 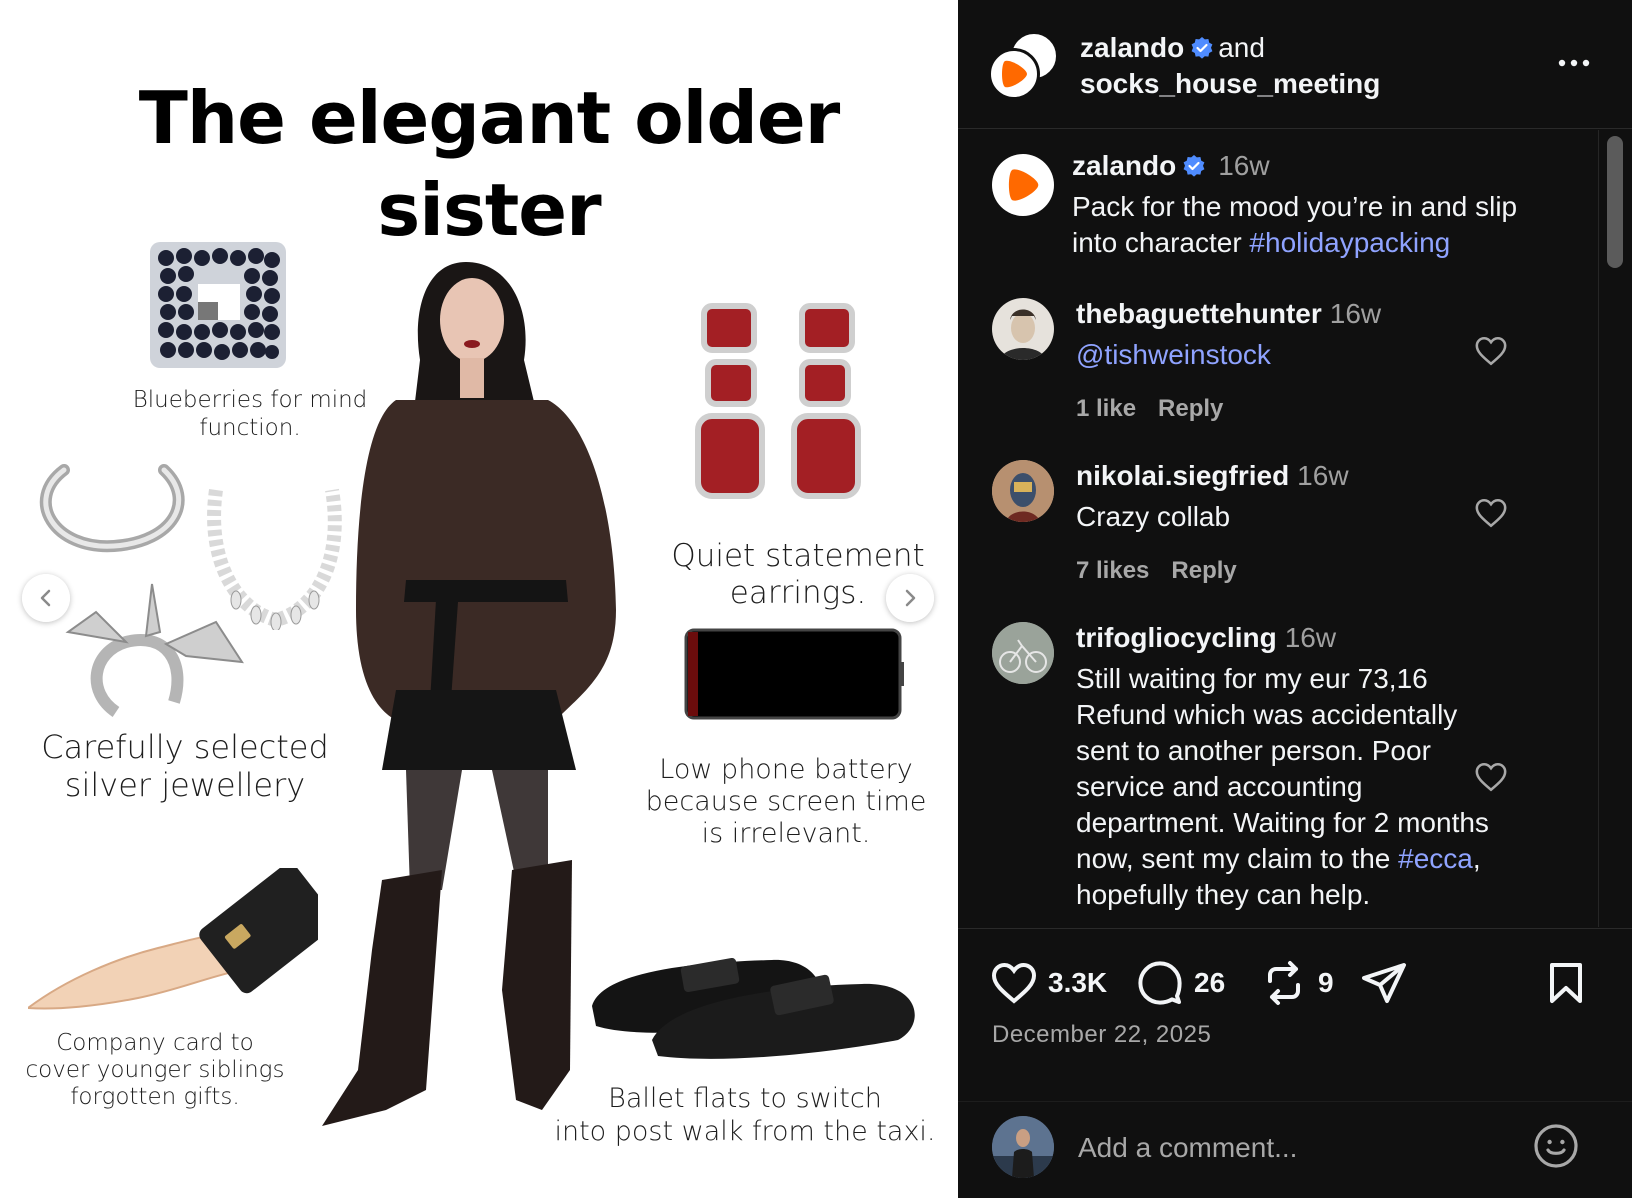 What do you see at coordinates (1295, 1063) in the screenshot?
I see `post-actions: 3.3K 26 9 December 22, 2025` at bounding box center [1295, 1063].